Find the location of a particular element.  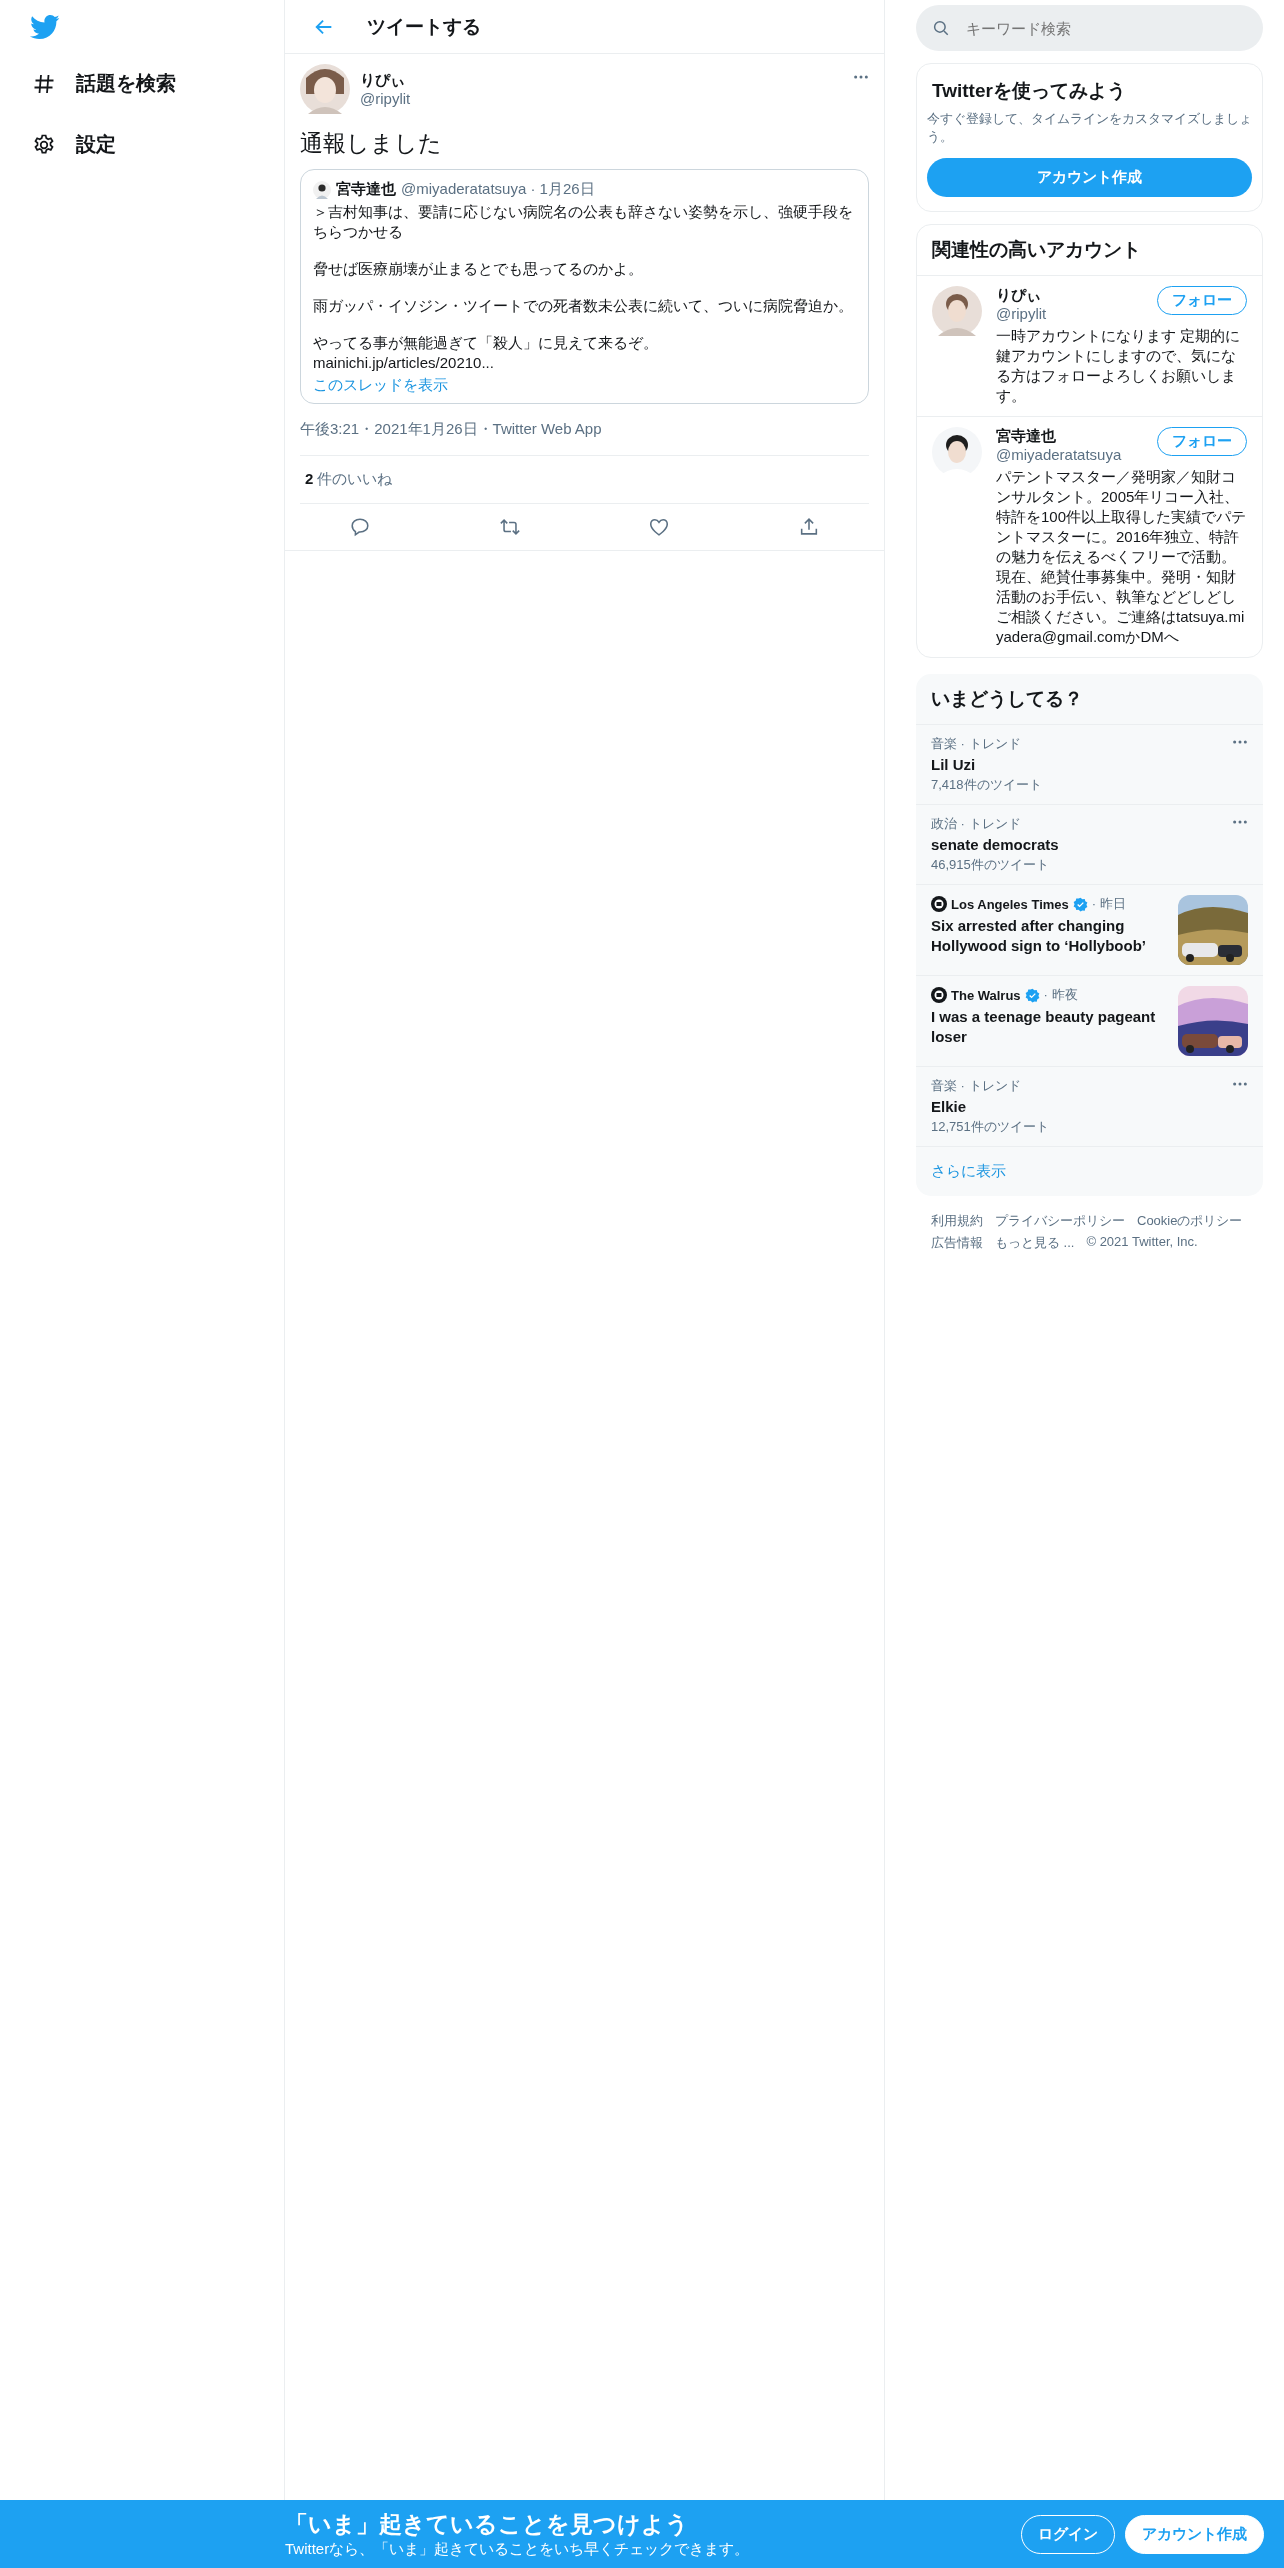

heart-icon is located at coordinates (659, 527).